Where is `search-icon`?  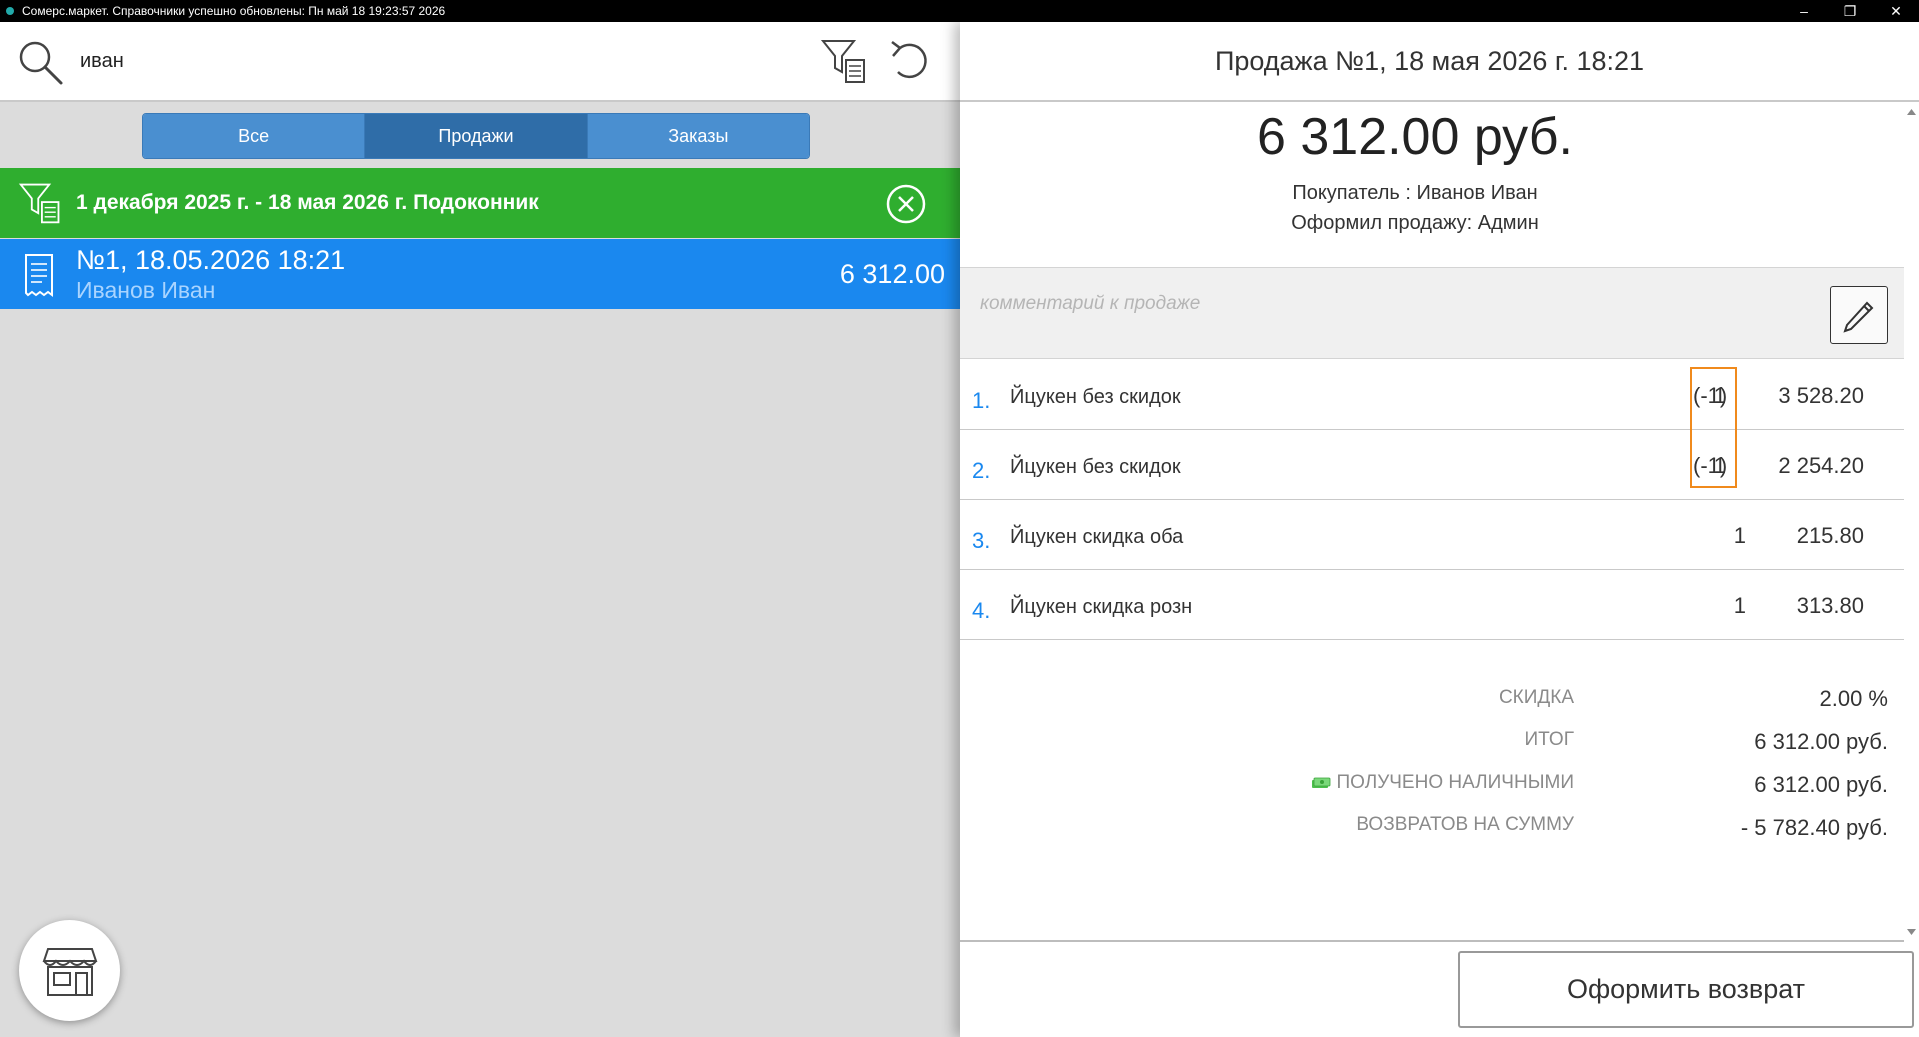
search-icon is located at coordinates (41, 63).